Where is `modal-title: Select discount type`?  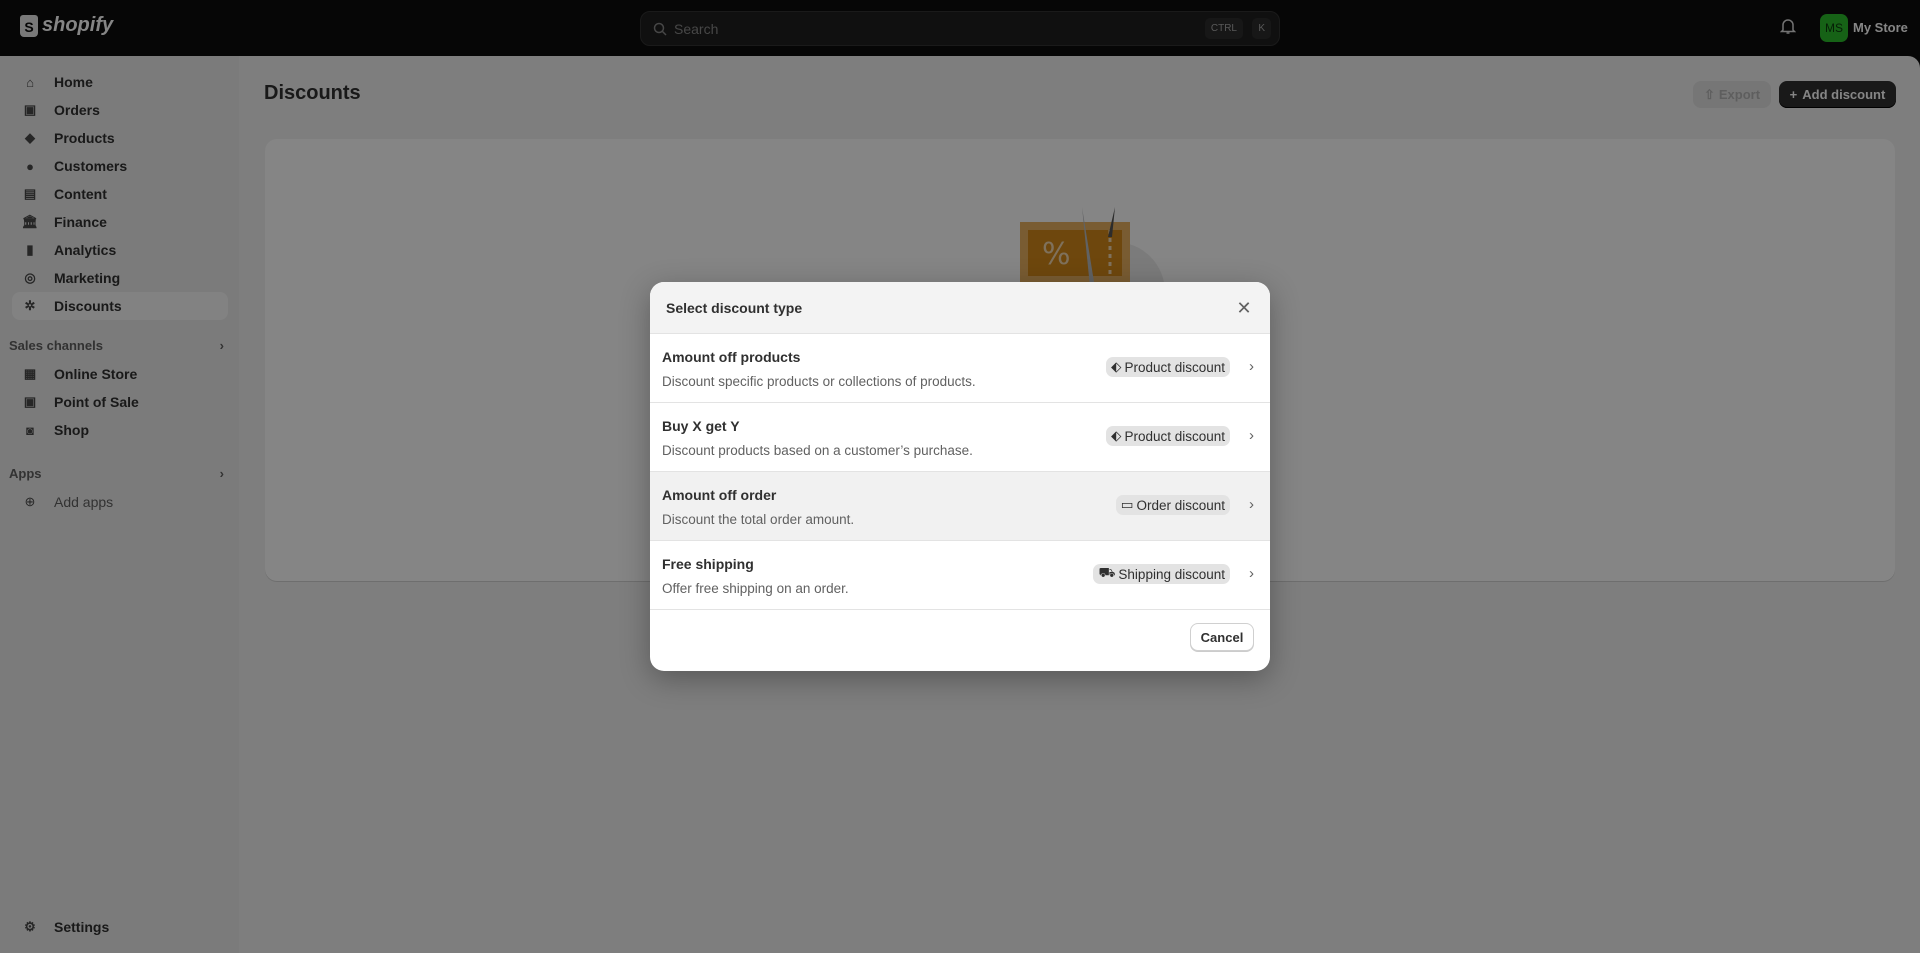 modal-title: Select discount type is located at coordinates (734, 307).